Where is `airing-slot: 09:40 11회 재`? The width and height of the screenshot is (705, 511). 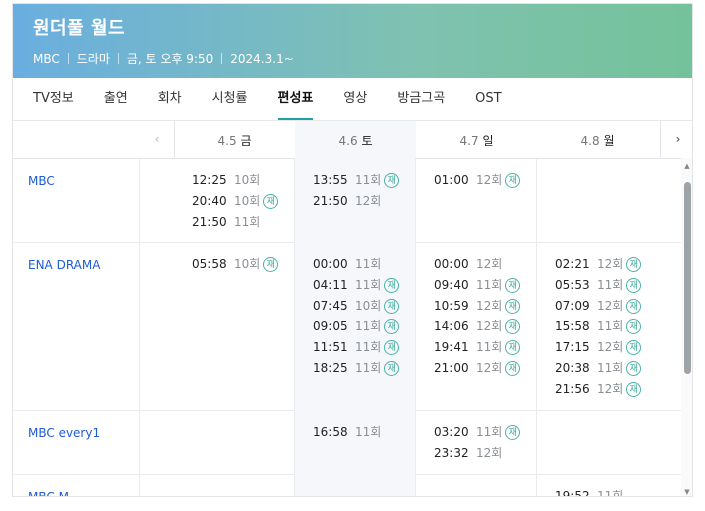
airing-slot: 09:40 11회 재 is located at coordinates (477, 285).